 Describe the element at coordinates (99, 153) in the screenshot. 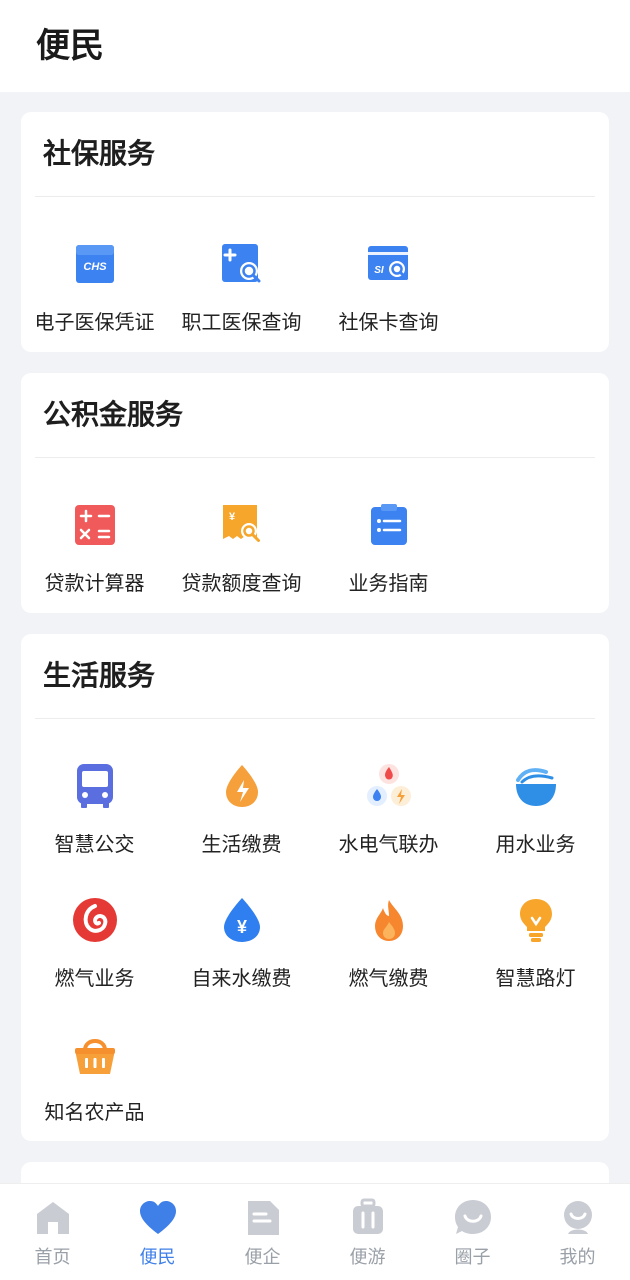

I see `section-title: 社保服务` at that location.